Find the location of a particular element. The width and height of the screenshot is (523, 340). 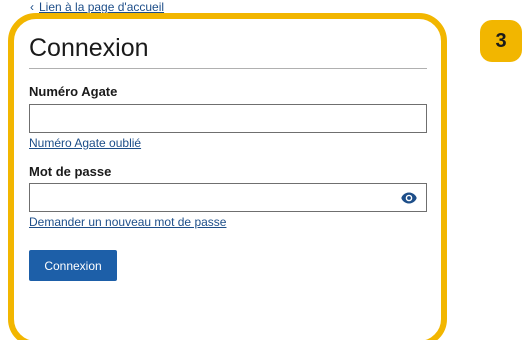

chevron-left-icon: ‹ is located at coordinates (32, 7).